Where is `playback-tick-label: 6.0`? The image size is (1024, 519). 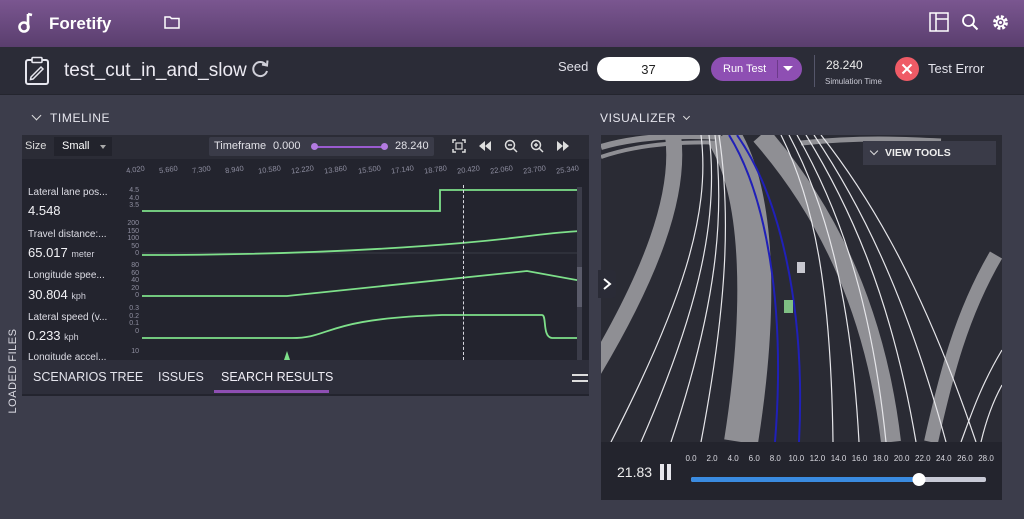
playback-tick-label: 6.0 is located at coordinates (754, 458).